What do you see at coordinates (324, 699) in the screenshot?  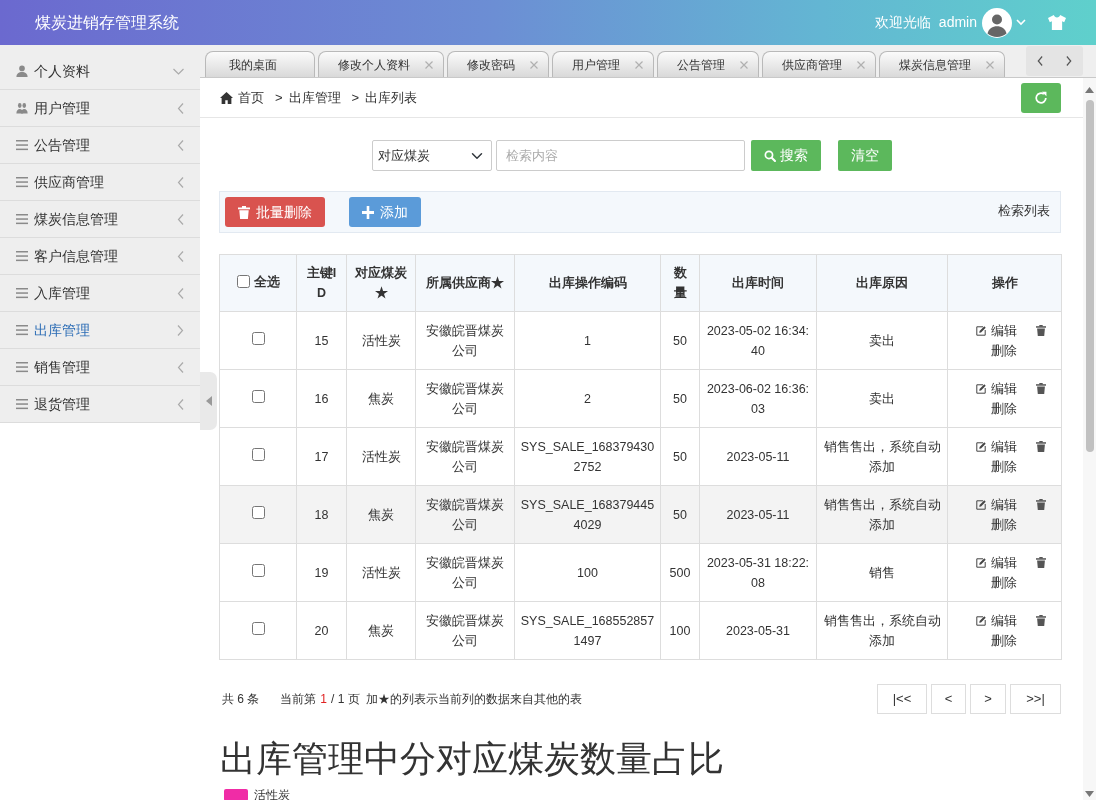 I see `current-page: 1` at bounding box center [324, 699].